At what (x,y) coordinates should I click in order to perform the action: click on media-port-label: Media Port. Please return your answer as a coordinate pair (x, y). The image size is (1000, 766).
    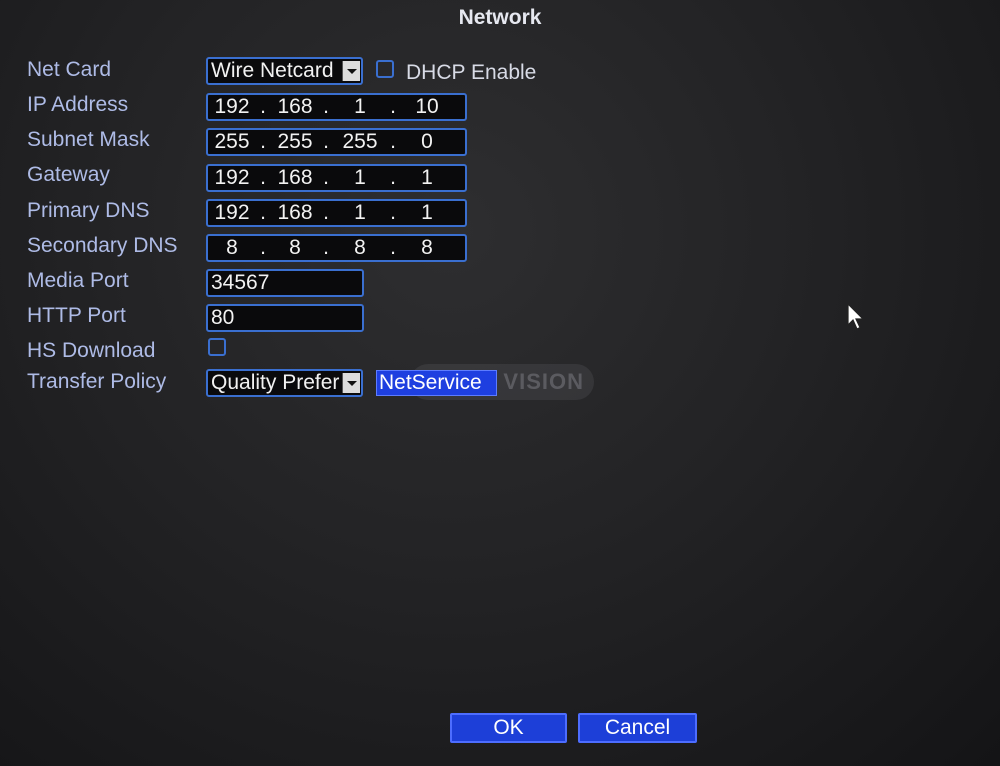
    Looking at the image, I should click on (78, 280).